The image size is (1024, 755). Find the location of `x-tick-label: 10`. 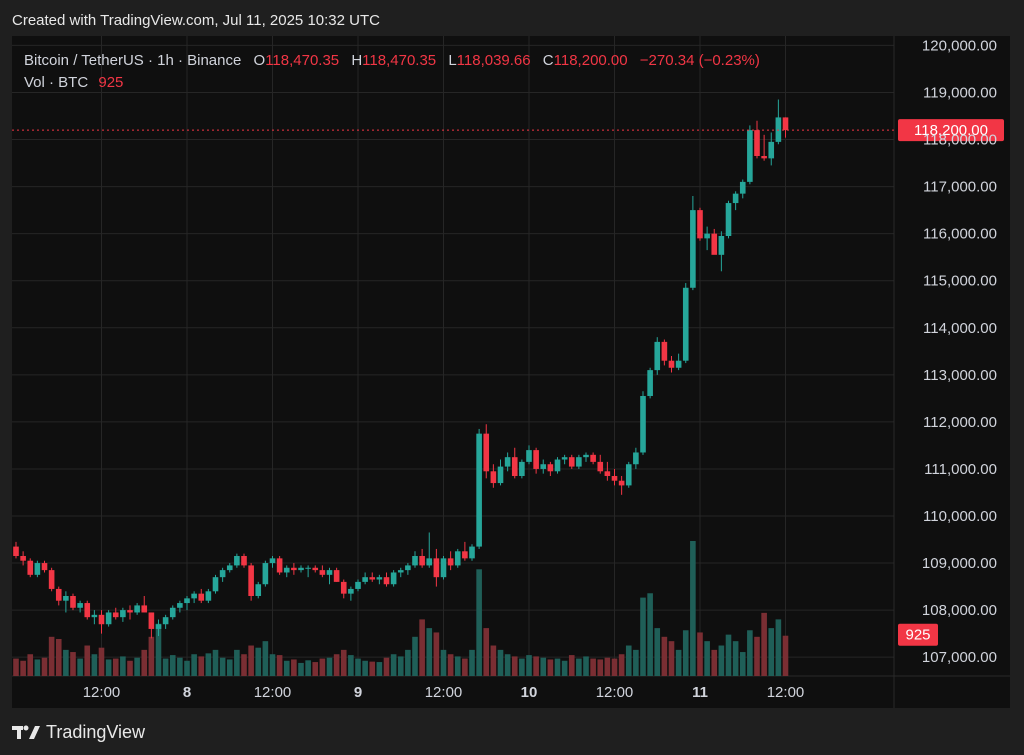

x-tick-label: 10 is located at coordinates (529, 692).